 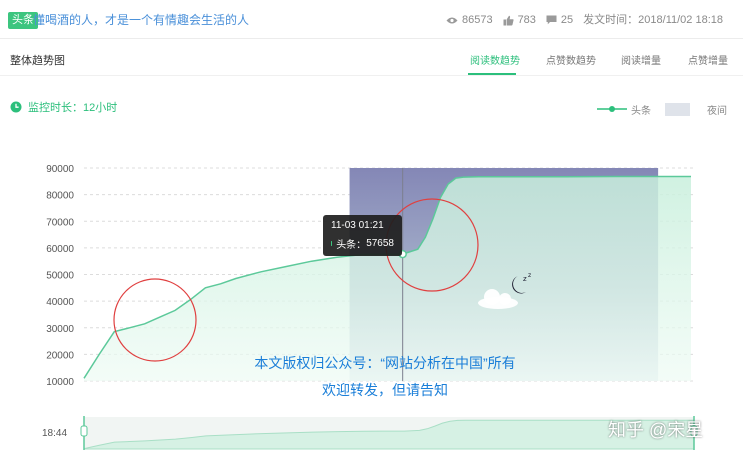 What do you see at coordinates (60, 249) in the screenshot?
I see `y-tick-label: 60000` at bounding box center [60, 249].